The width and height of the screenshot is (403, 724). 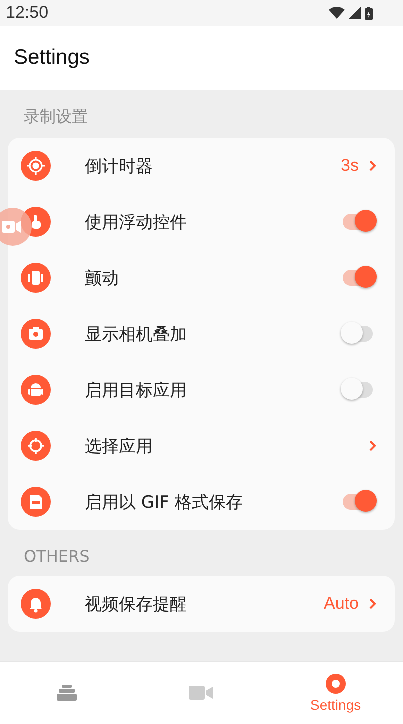 I want to click on video-camera-icon, so click(x=201, y=693).